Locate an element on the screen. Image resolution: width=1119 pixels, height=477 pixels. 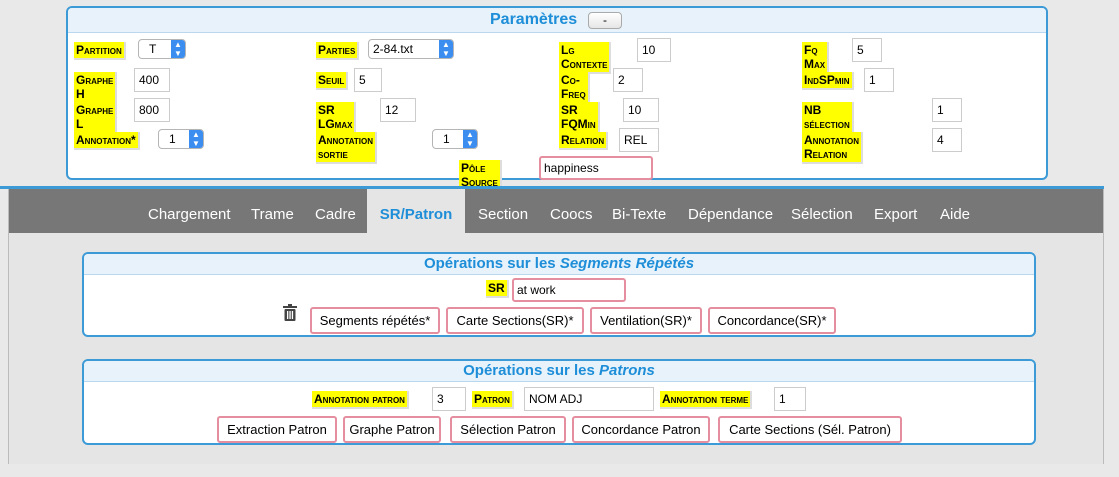
carte-sections-sr-button: Carte Sections(SR)* is located at coordinates (515, 320).